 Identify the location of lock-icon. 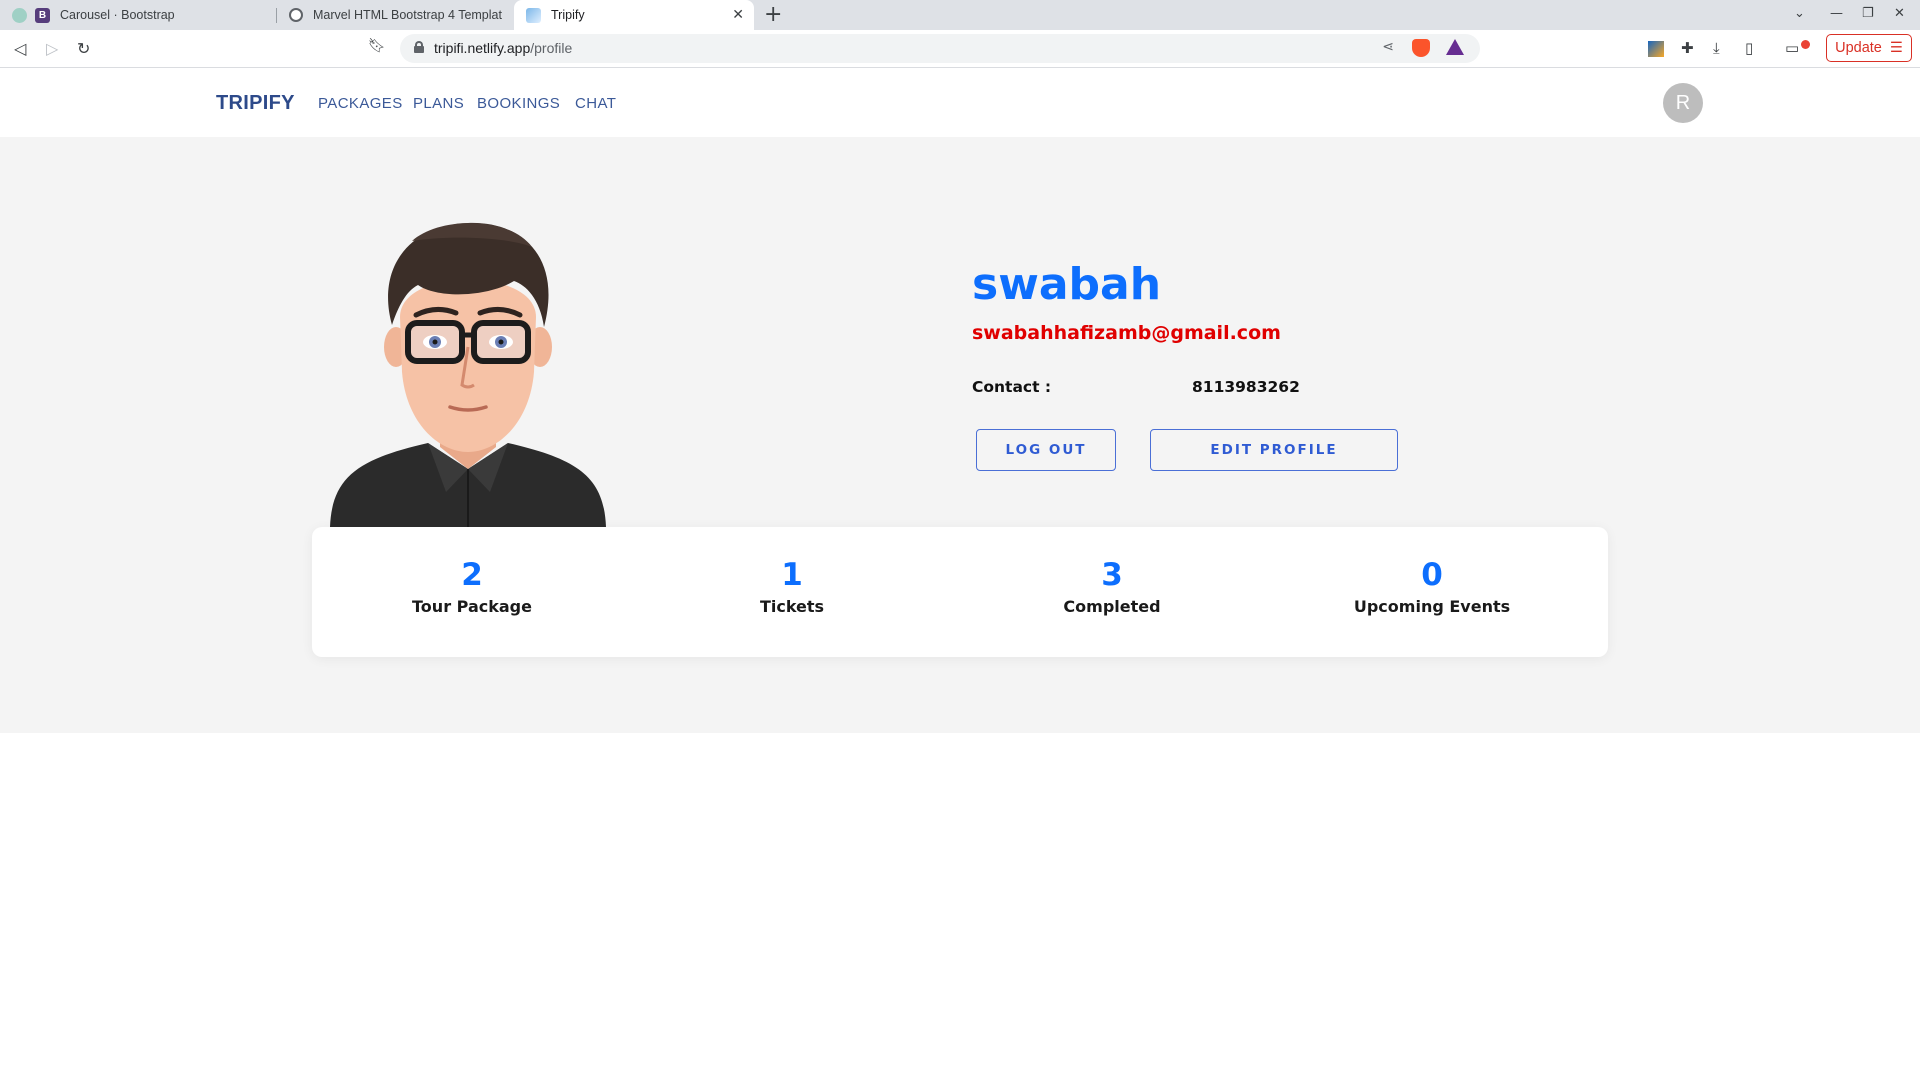
(419, 47).